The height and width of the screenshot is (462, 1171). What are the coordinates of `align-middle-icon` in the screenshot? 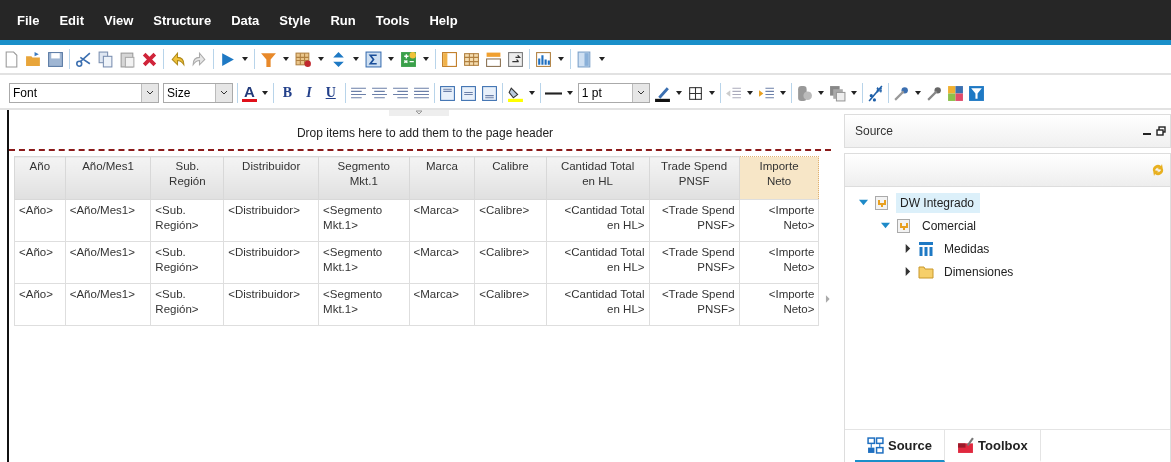 It's located at (468, 93).